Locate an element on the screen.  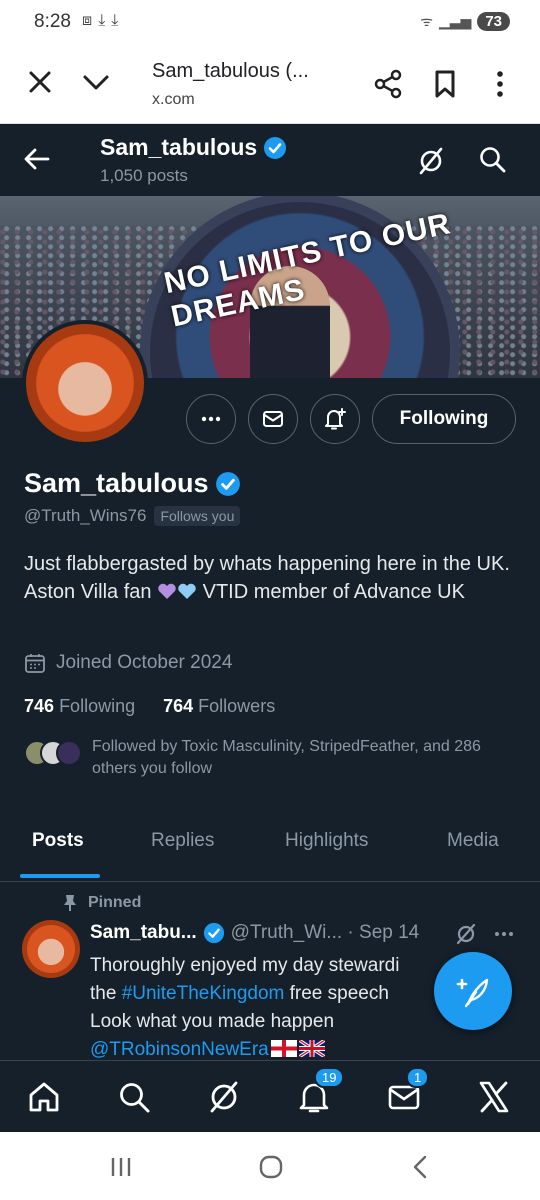
calendar-icon is located at coordinates (35, 663).